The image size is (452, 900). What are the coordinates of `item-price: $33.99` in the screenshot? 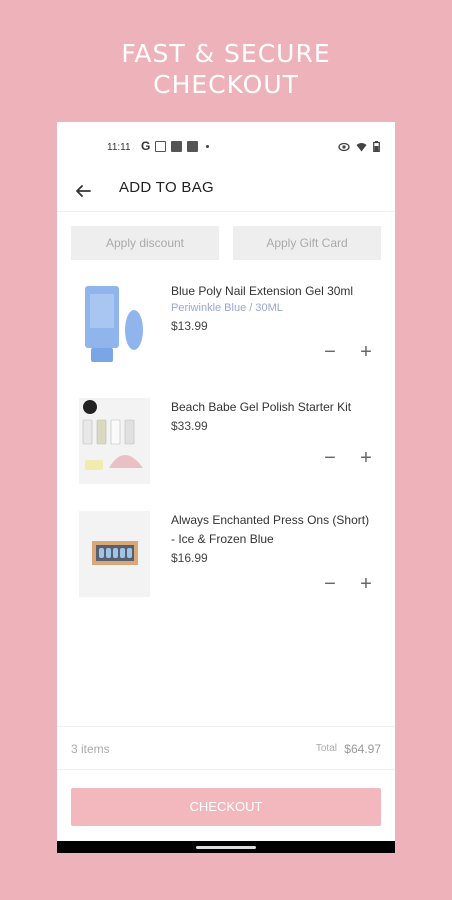 It's located at (189, 426).